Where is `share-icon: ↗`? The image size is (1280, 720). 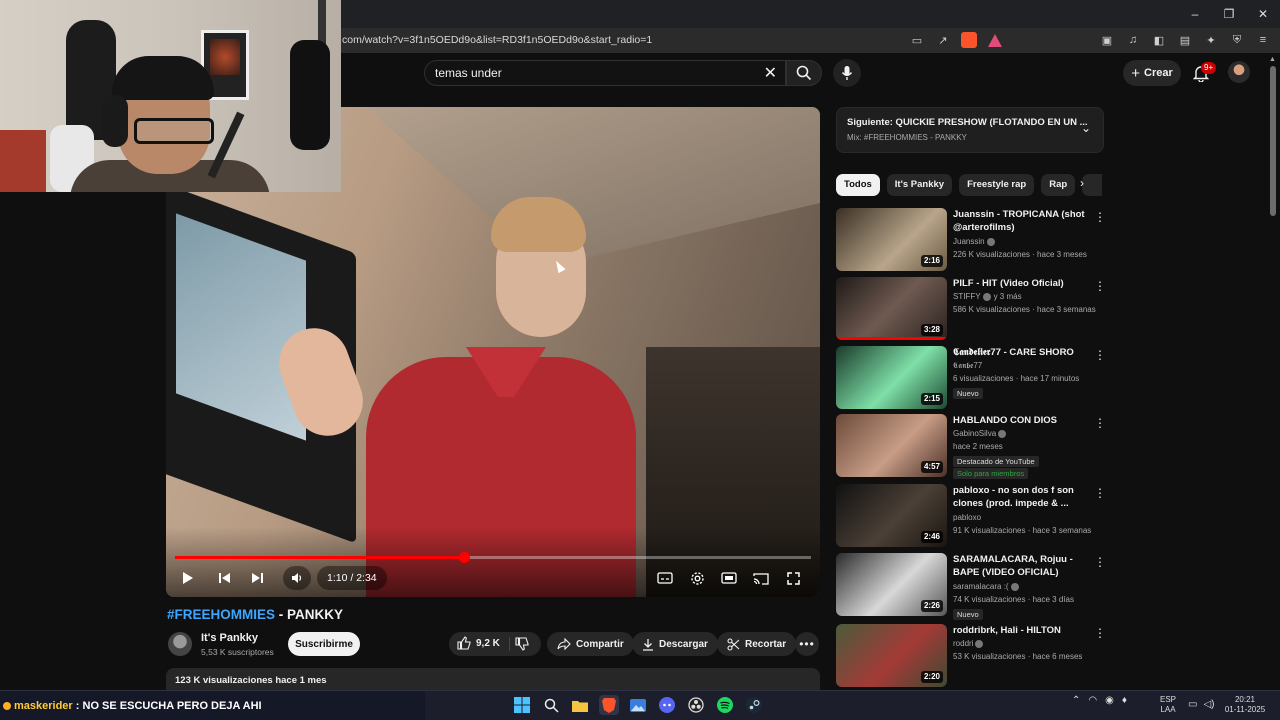
share-icon: ↗ is located at coordinates (943, 40).